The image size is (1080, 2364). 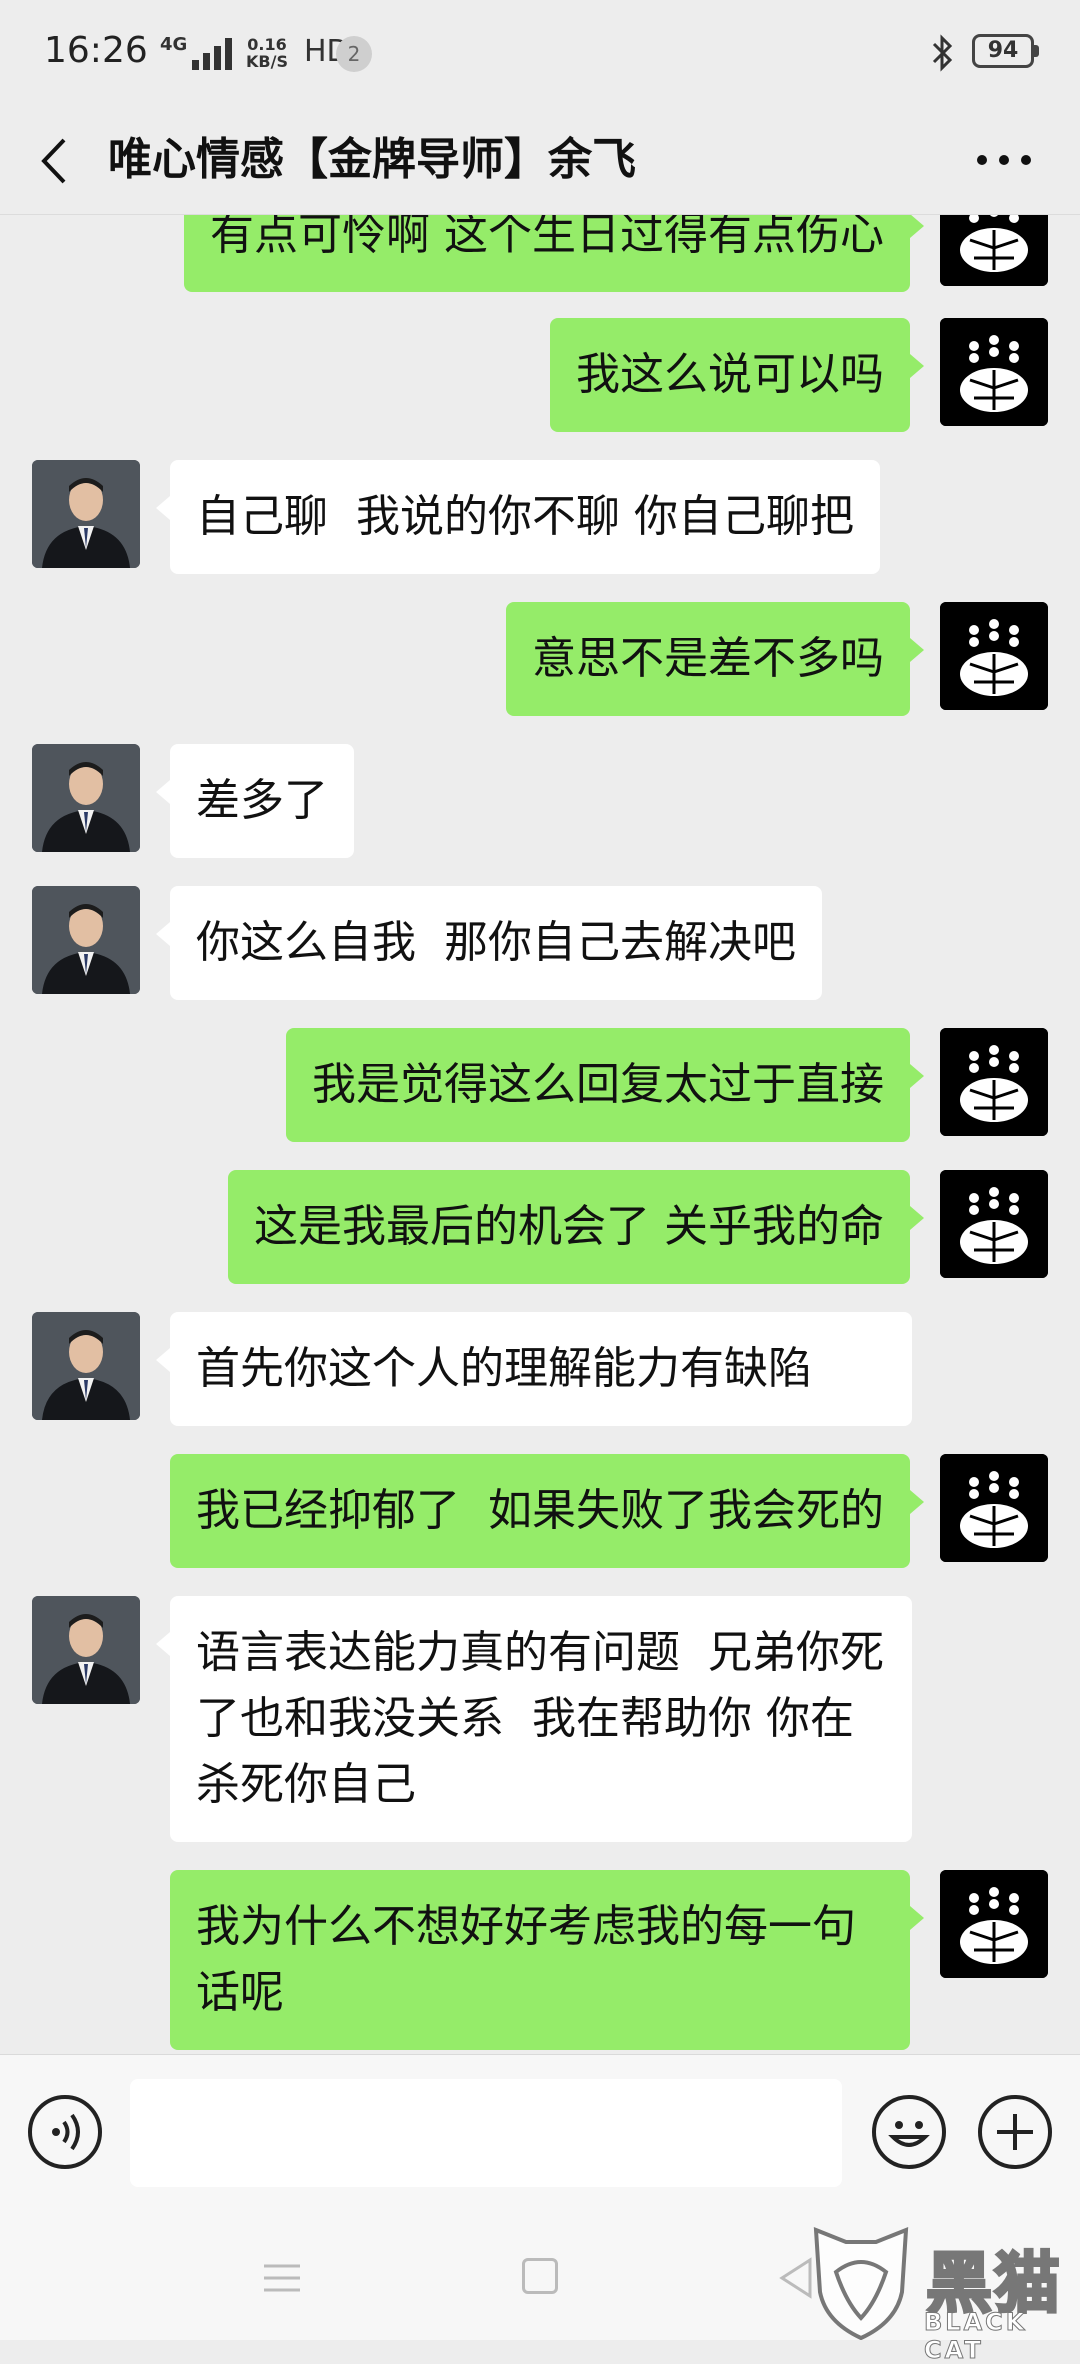 What do you see at coordinates (372, 159) in the screenshot?
I see `page-title: 唯心情感【金牌导师】余飞` at bounding box center [372, 159].